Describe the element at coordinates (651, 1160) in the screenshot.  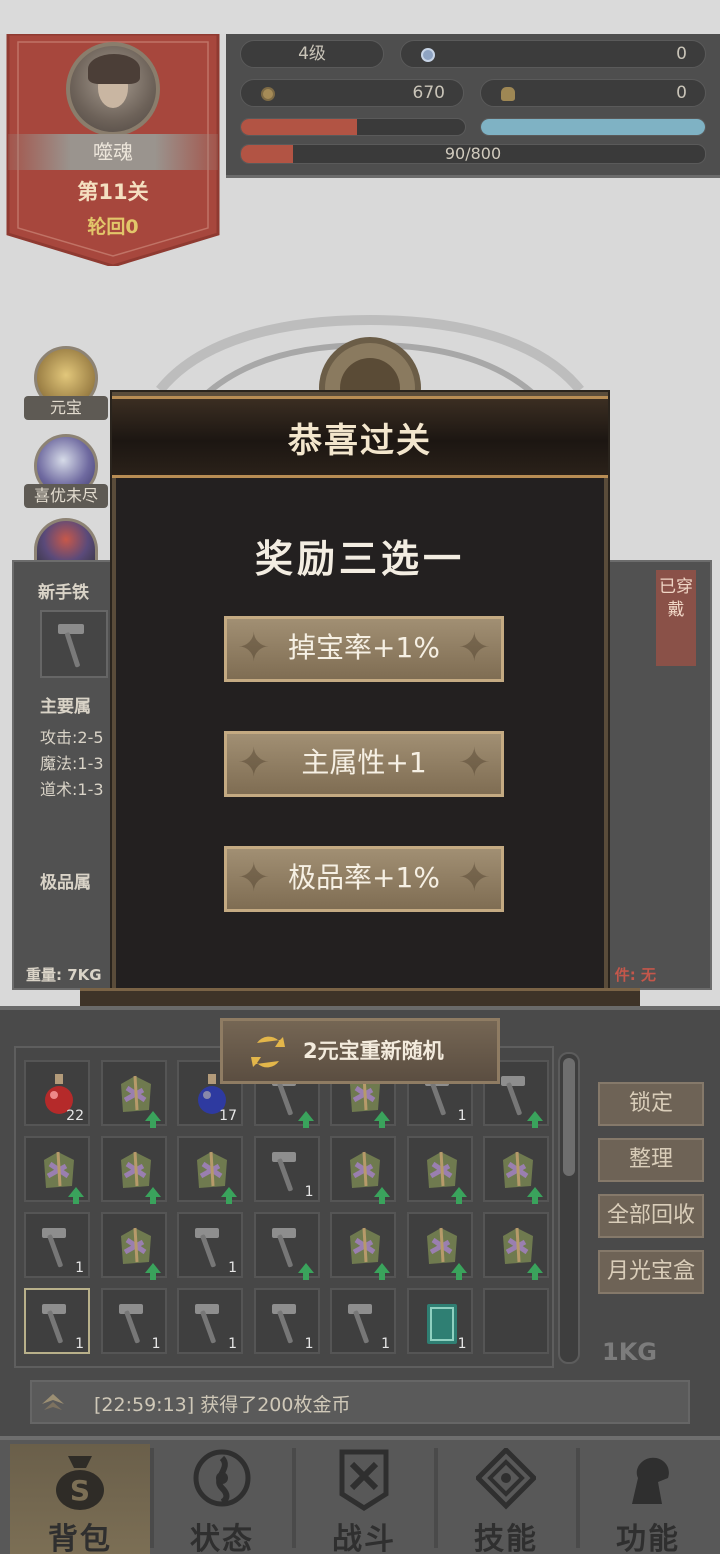
I see `sort-button: 整理` at that location.